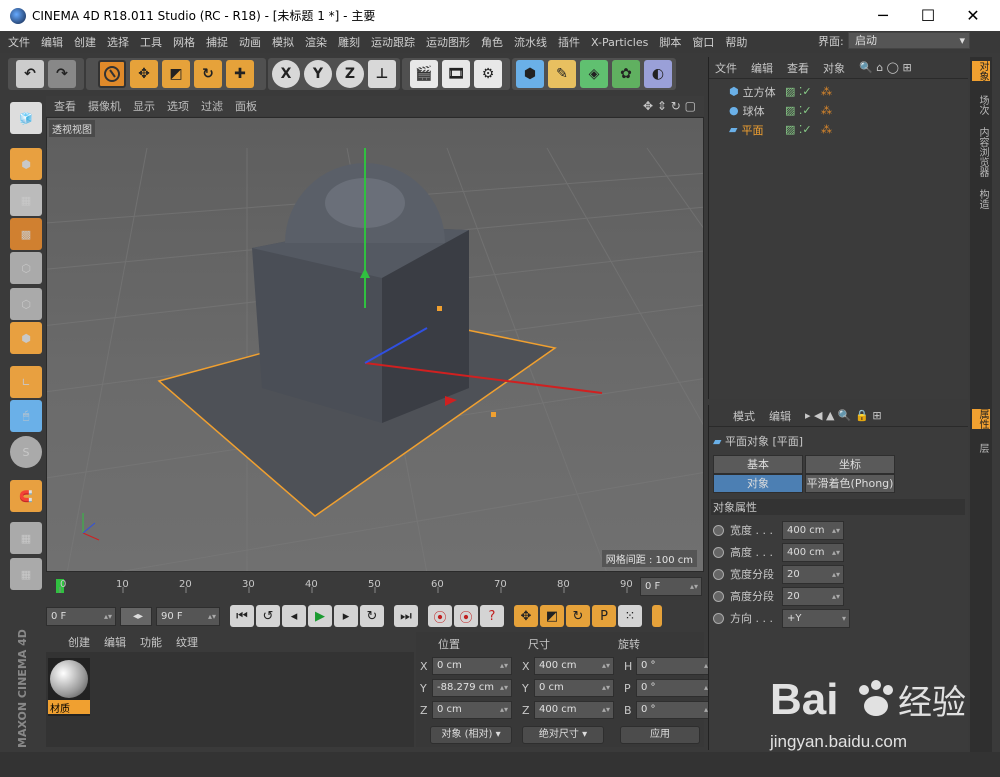 The image size is (1000, 777). I want to click on prop-width-field: 400 cm ▴▾, so click(813, 530).